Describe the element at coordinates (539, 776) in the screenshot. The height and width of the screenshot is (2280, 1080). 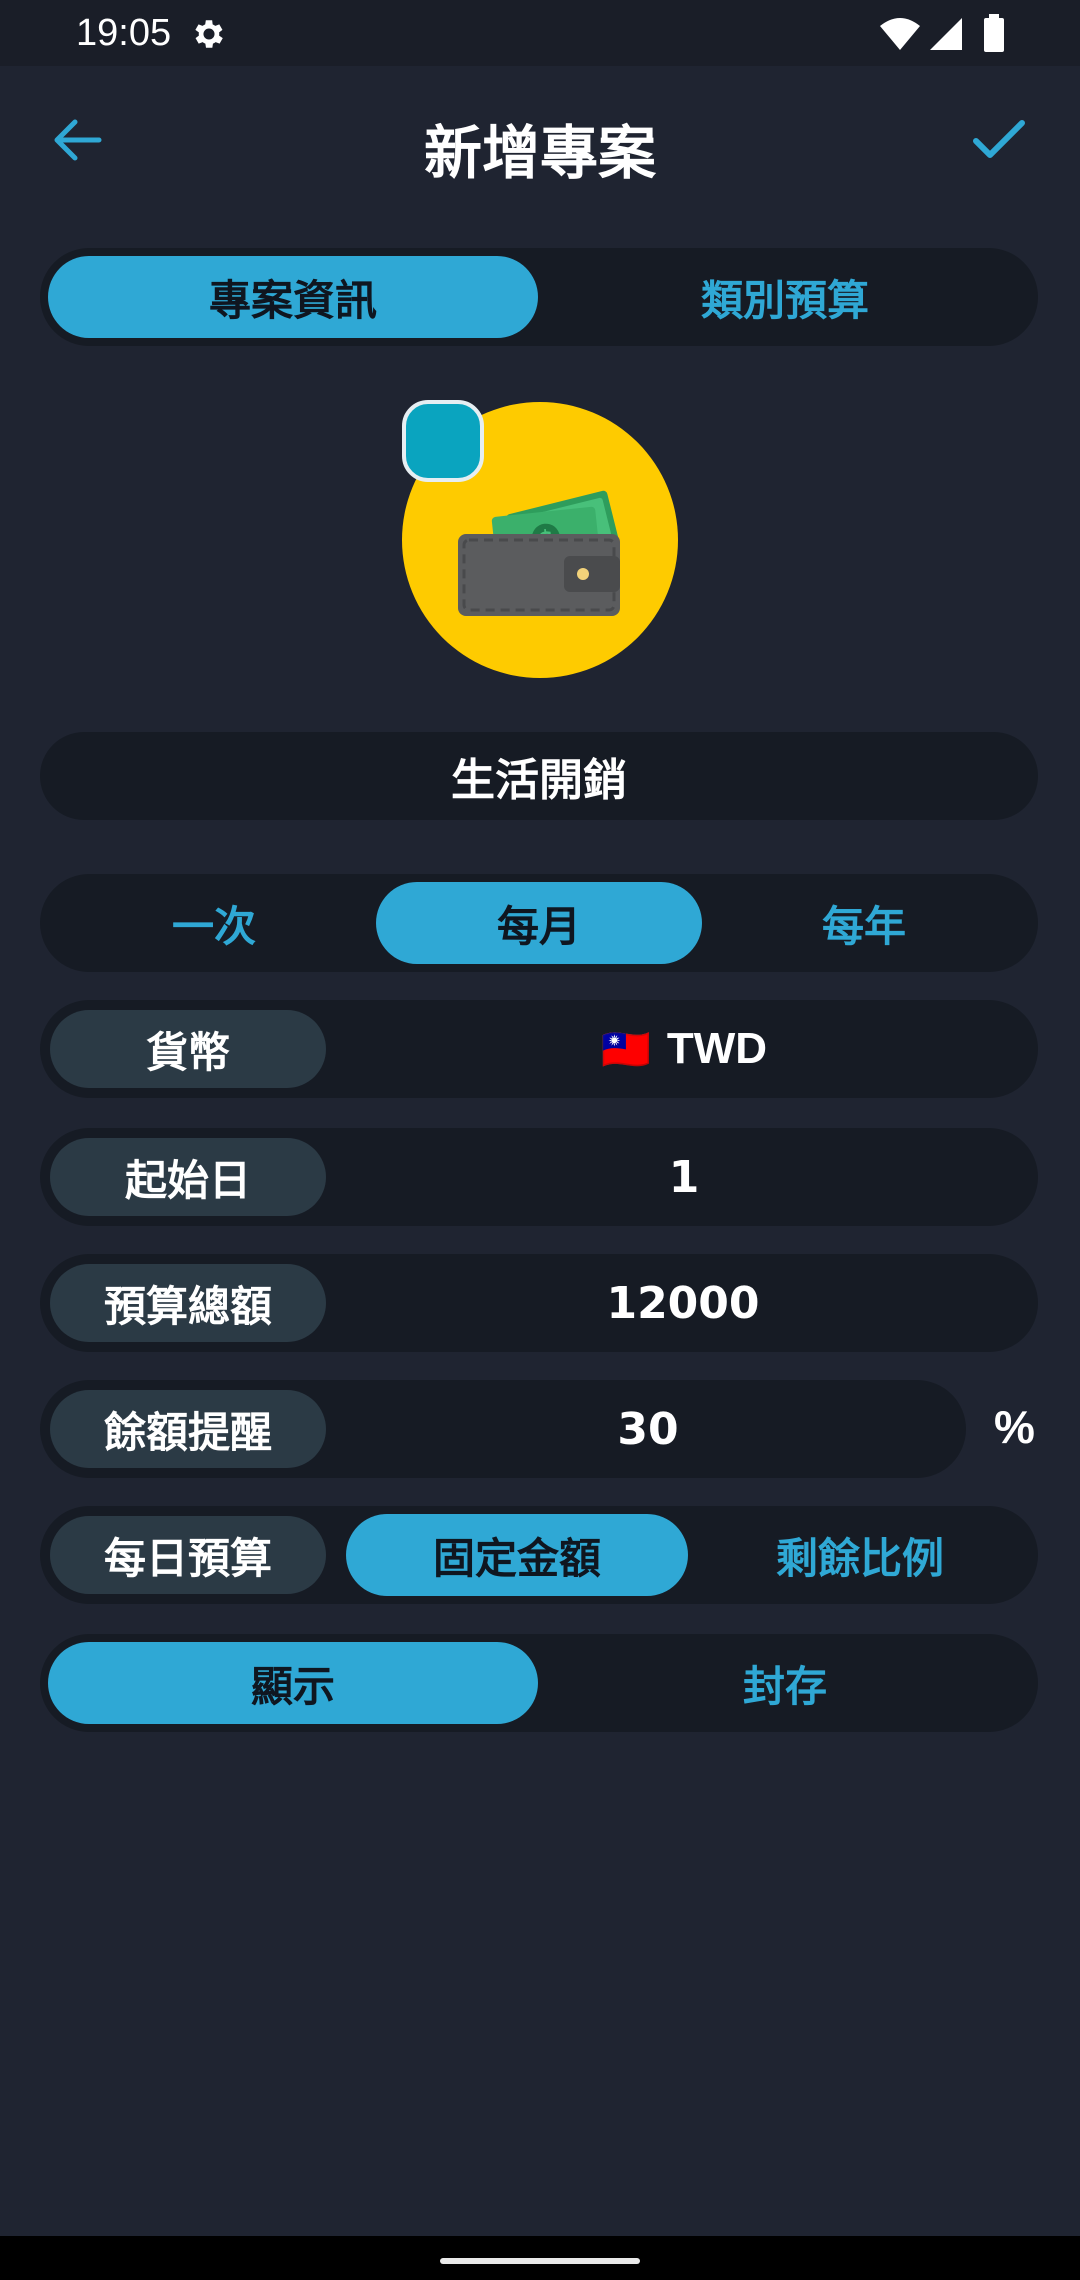
I see `project-name-input: 生活開銷` at that location.